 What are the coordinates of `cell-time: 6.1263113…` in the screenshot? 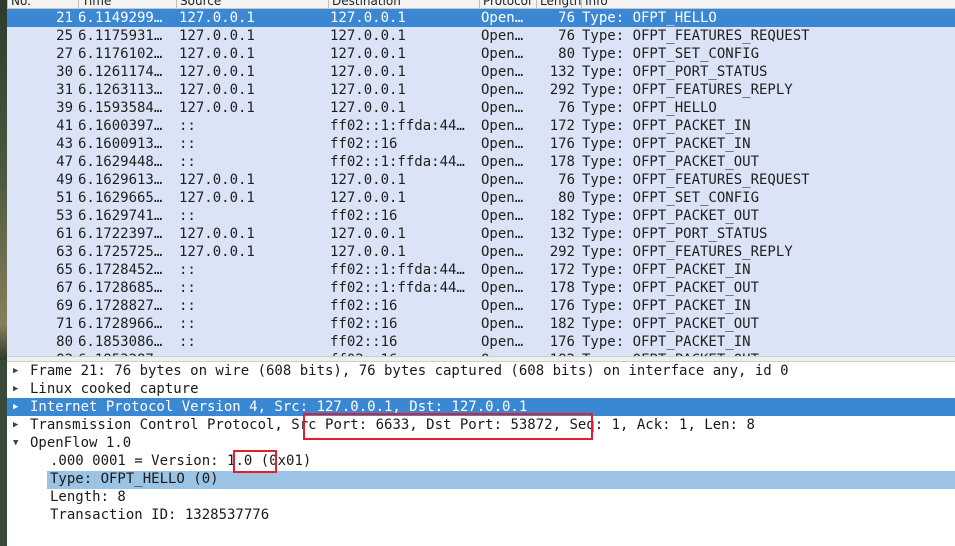 It's located at (120, 90).